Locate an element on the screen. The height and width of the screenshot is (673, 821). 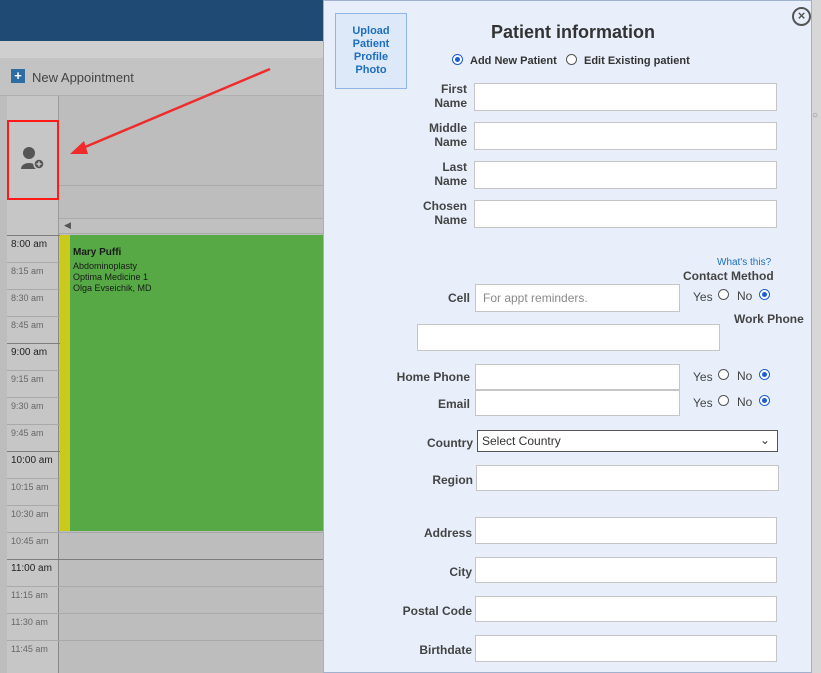
work-phone-input is located at coordinates (568, 337).